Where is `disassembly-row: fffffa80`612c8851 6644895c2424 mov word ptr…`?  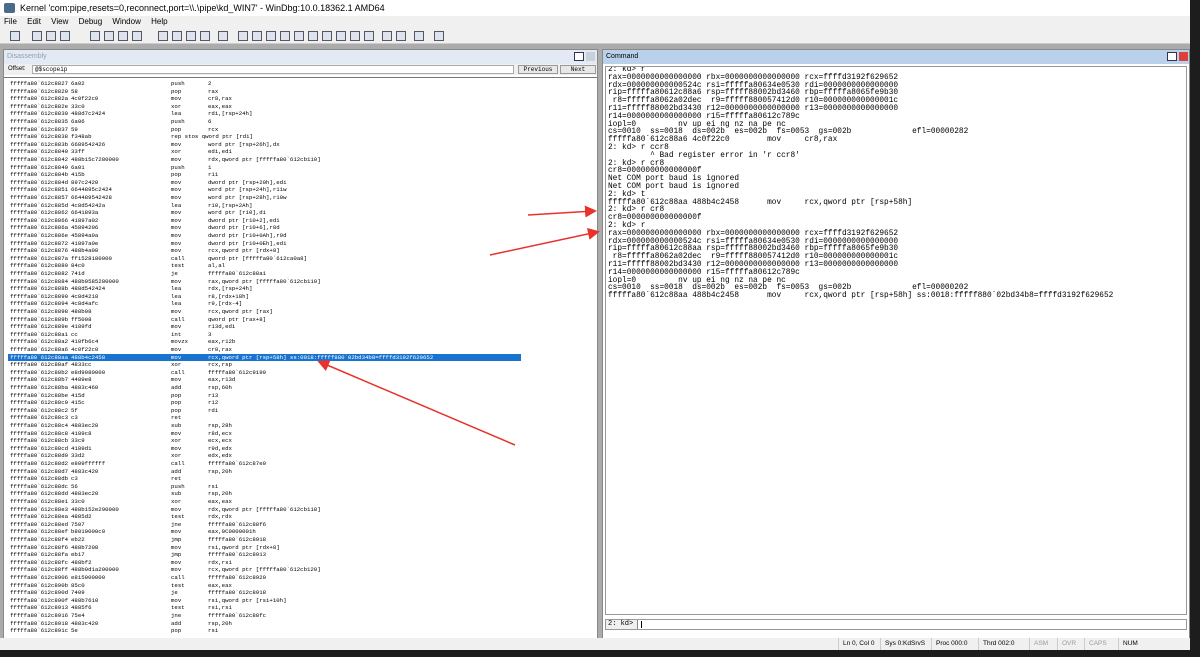 disassembly-row: fffffa80`612c8851 6644895c2424 mov word ptr… is located at coordinates (300, 190).